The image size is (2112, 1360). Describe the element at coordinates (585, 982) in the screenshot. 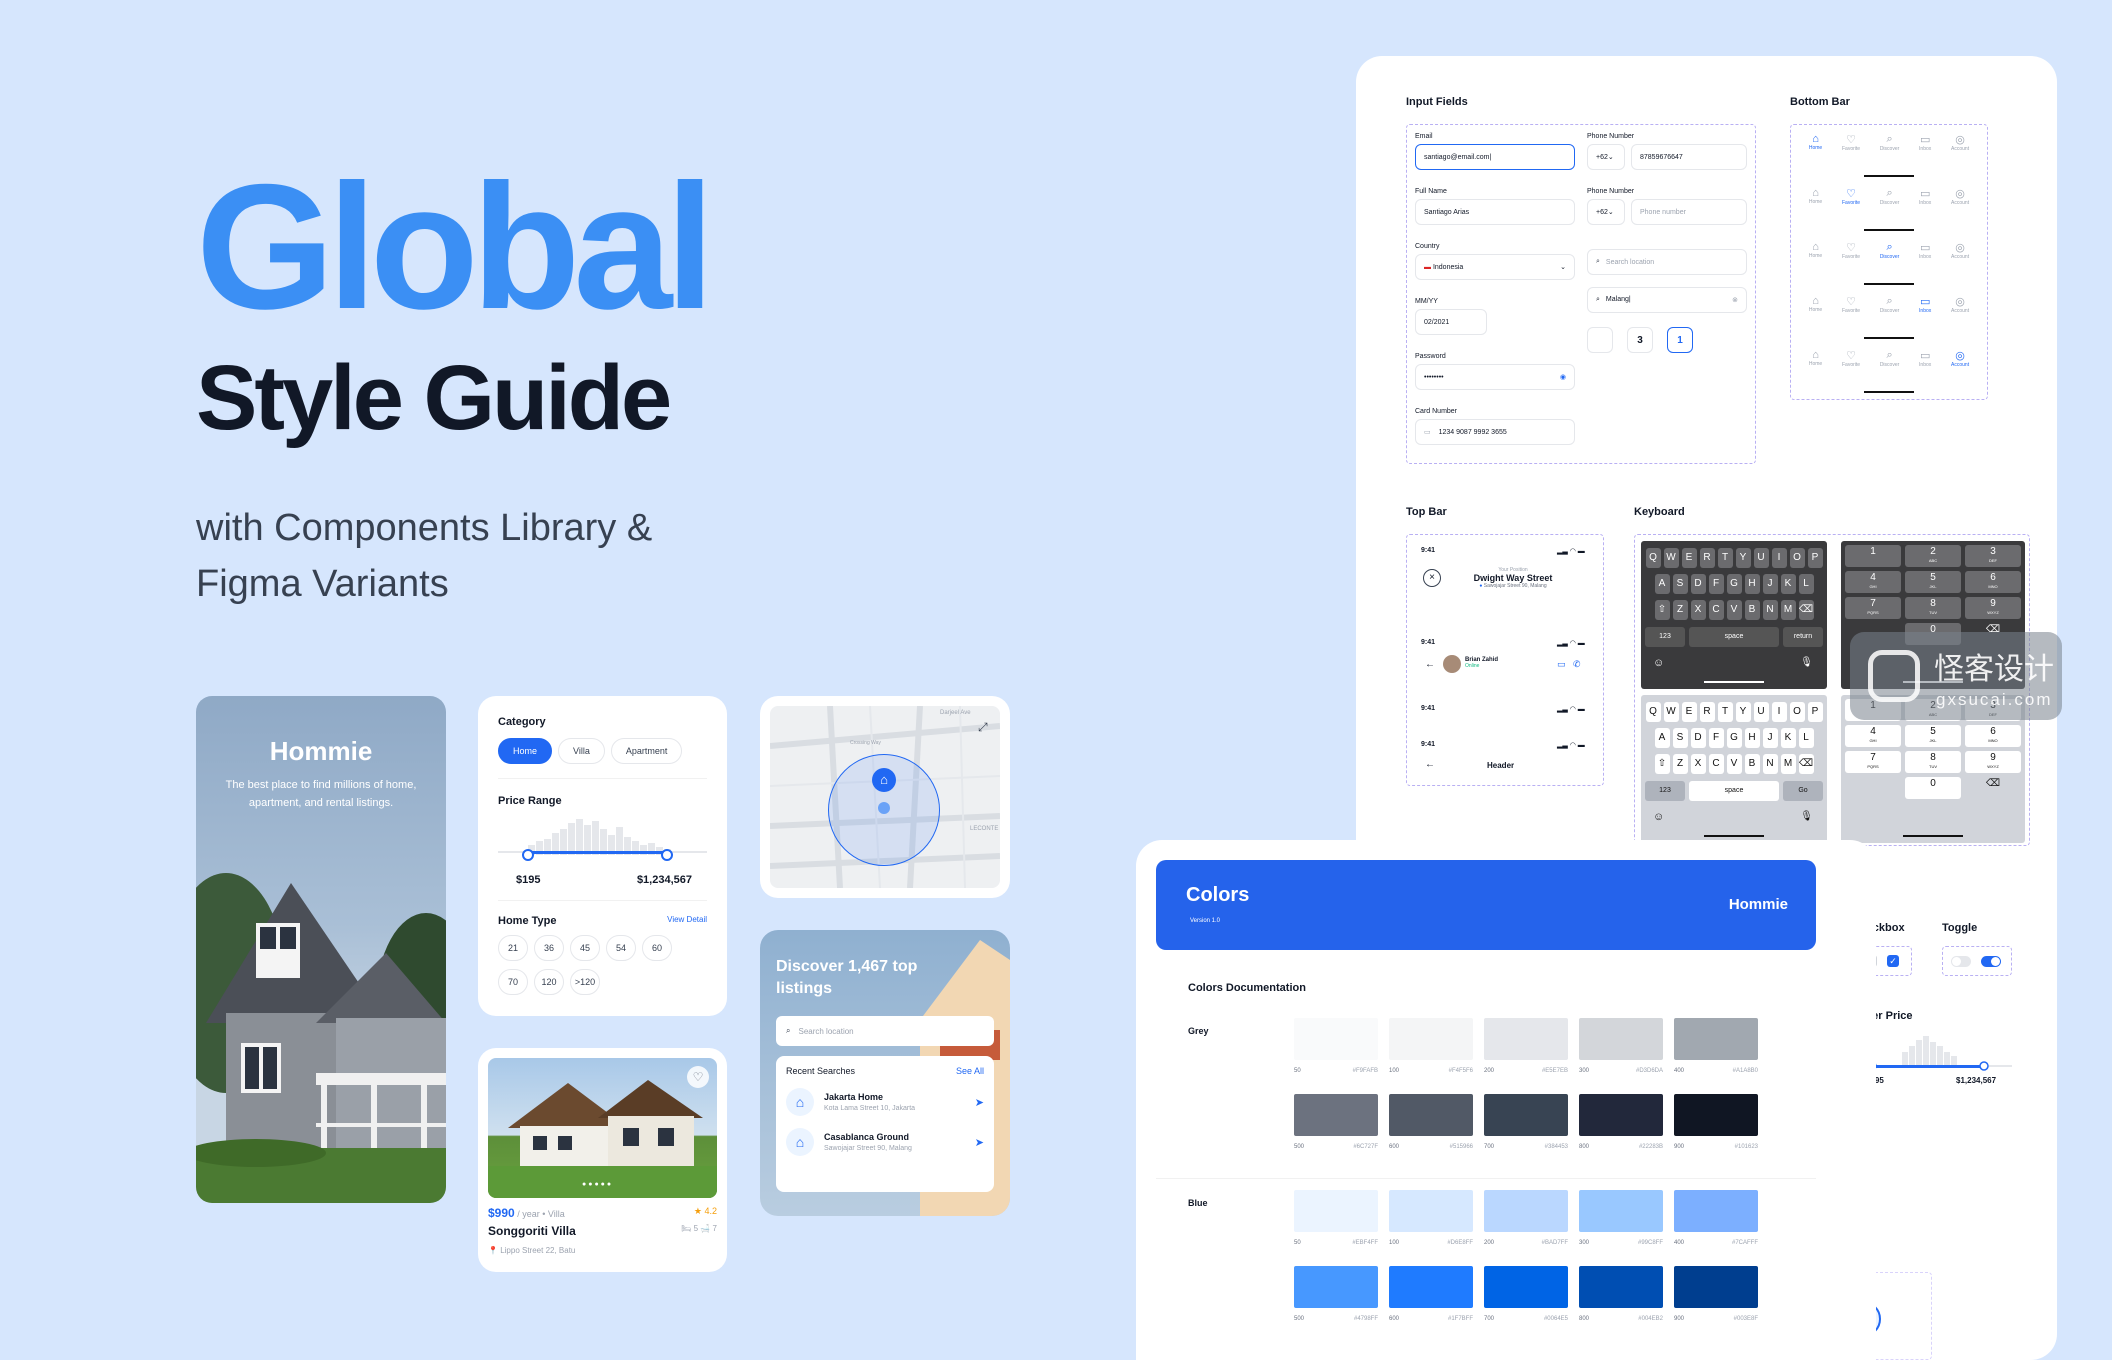

I see `home-type-option: >120` at that location.